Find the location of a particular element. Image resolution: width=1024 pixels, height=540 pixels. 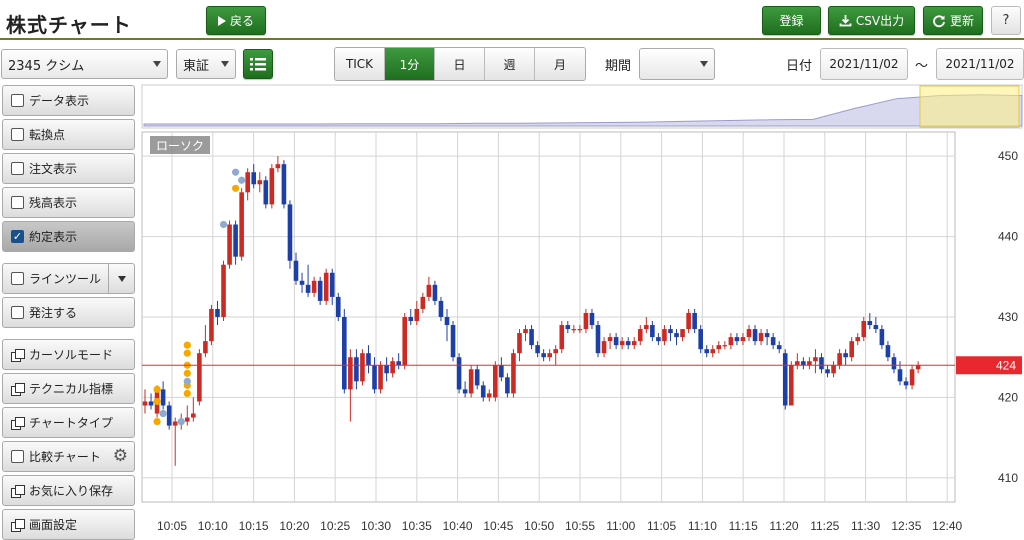

sidebar-item-chart-type: チャートタイプ is located at coordinates (68, 422).